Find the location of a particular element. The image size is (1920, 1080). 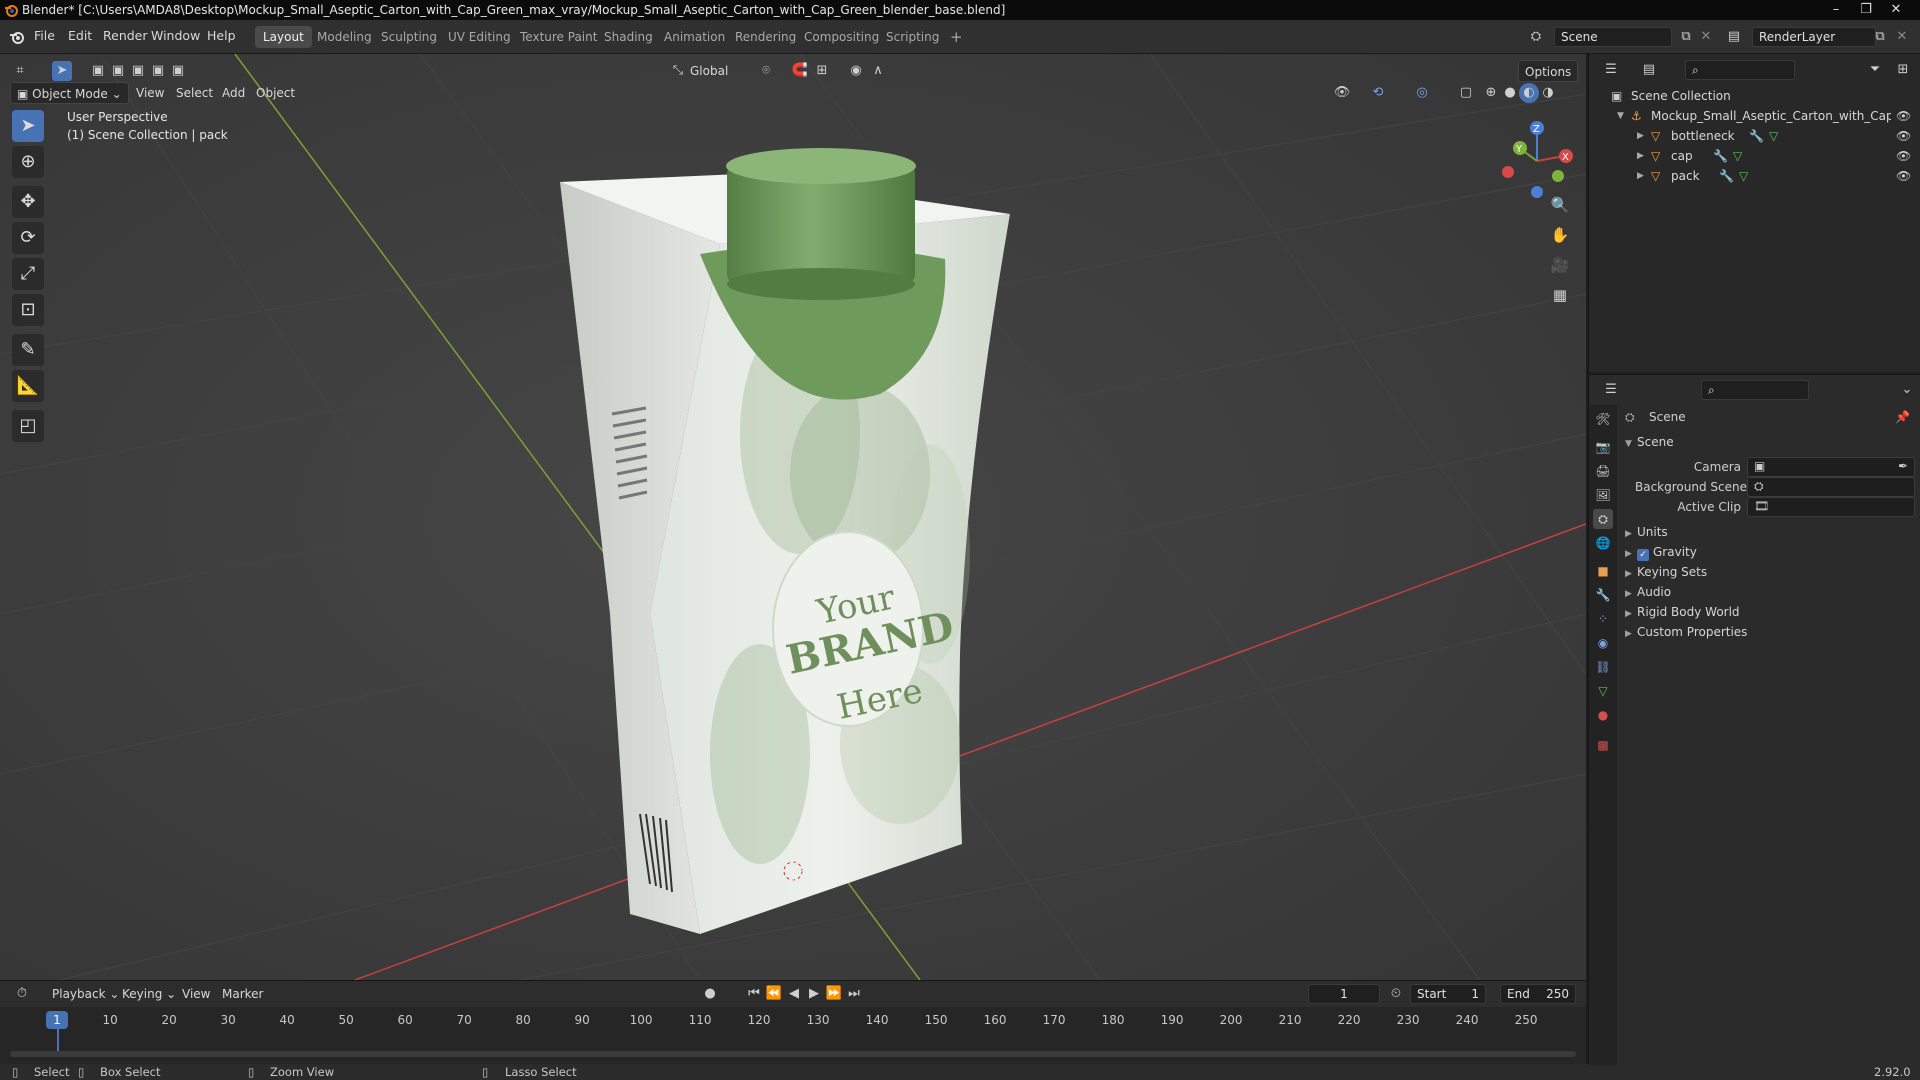

scene-selector-icon: ⛭ is located at coordinates (1536, 37).